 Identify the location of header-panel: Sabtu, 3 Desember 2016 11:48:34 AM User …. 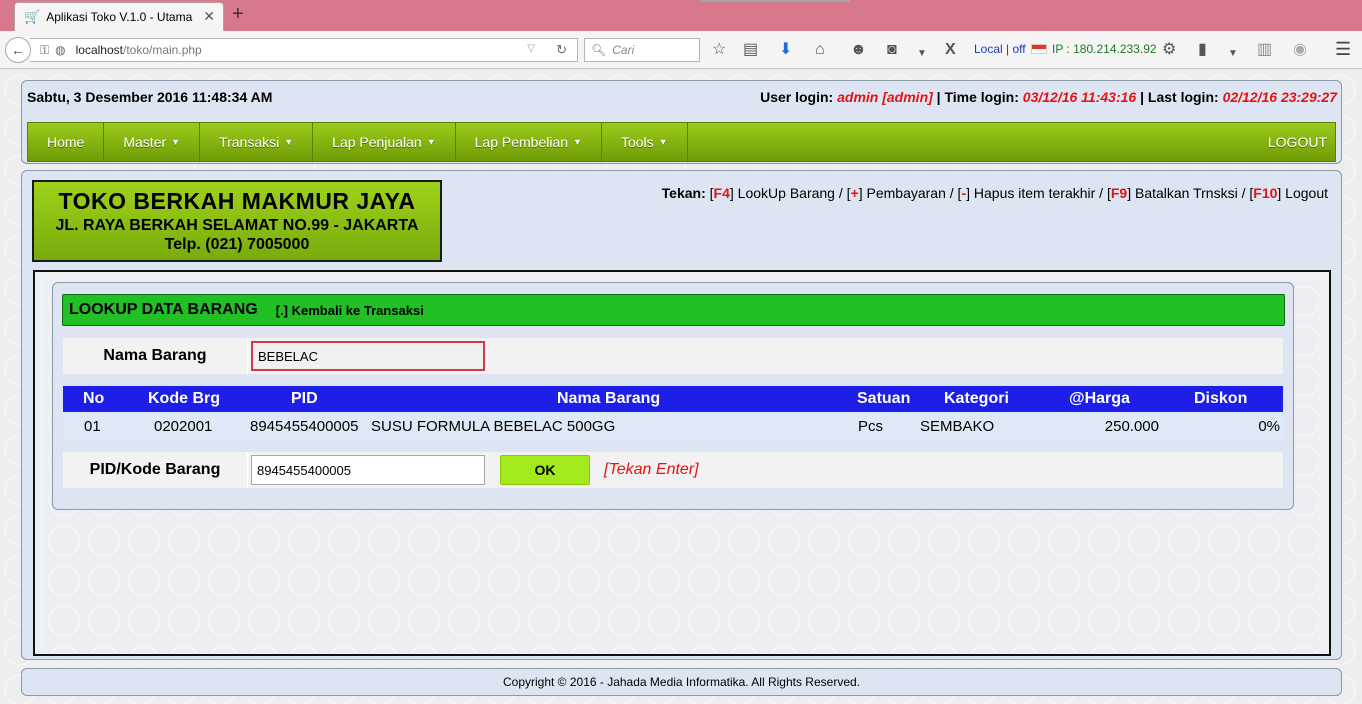
(681, 122).